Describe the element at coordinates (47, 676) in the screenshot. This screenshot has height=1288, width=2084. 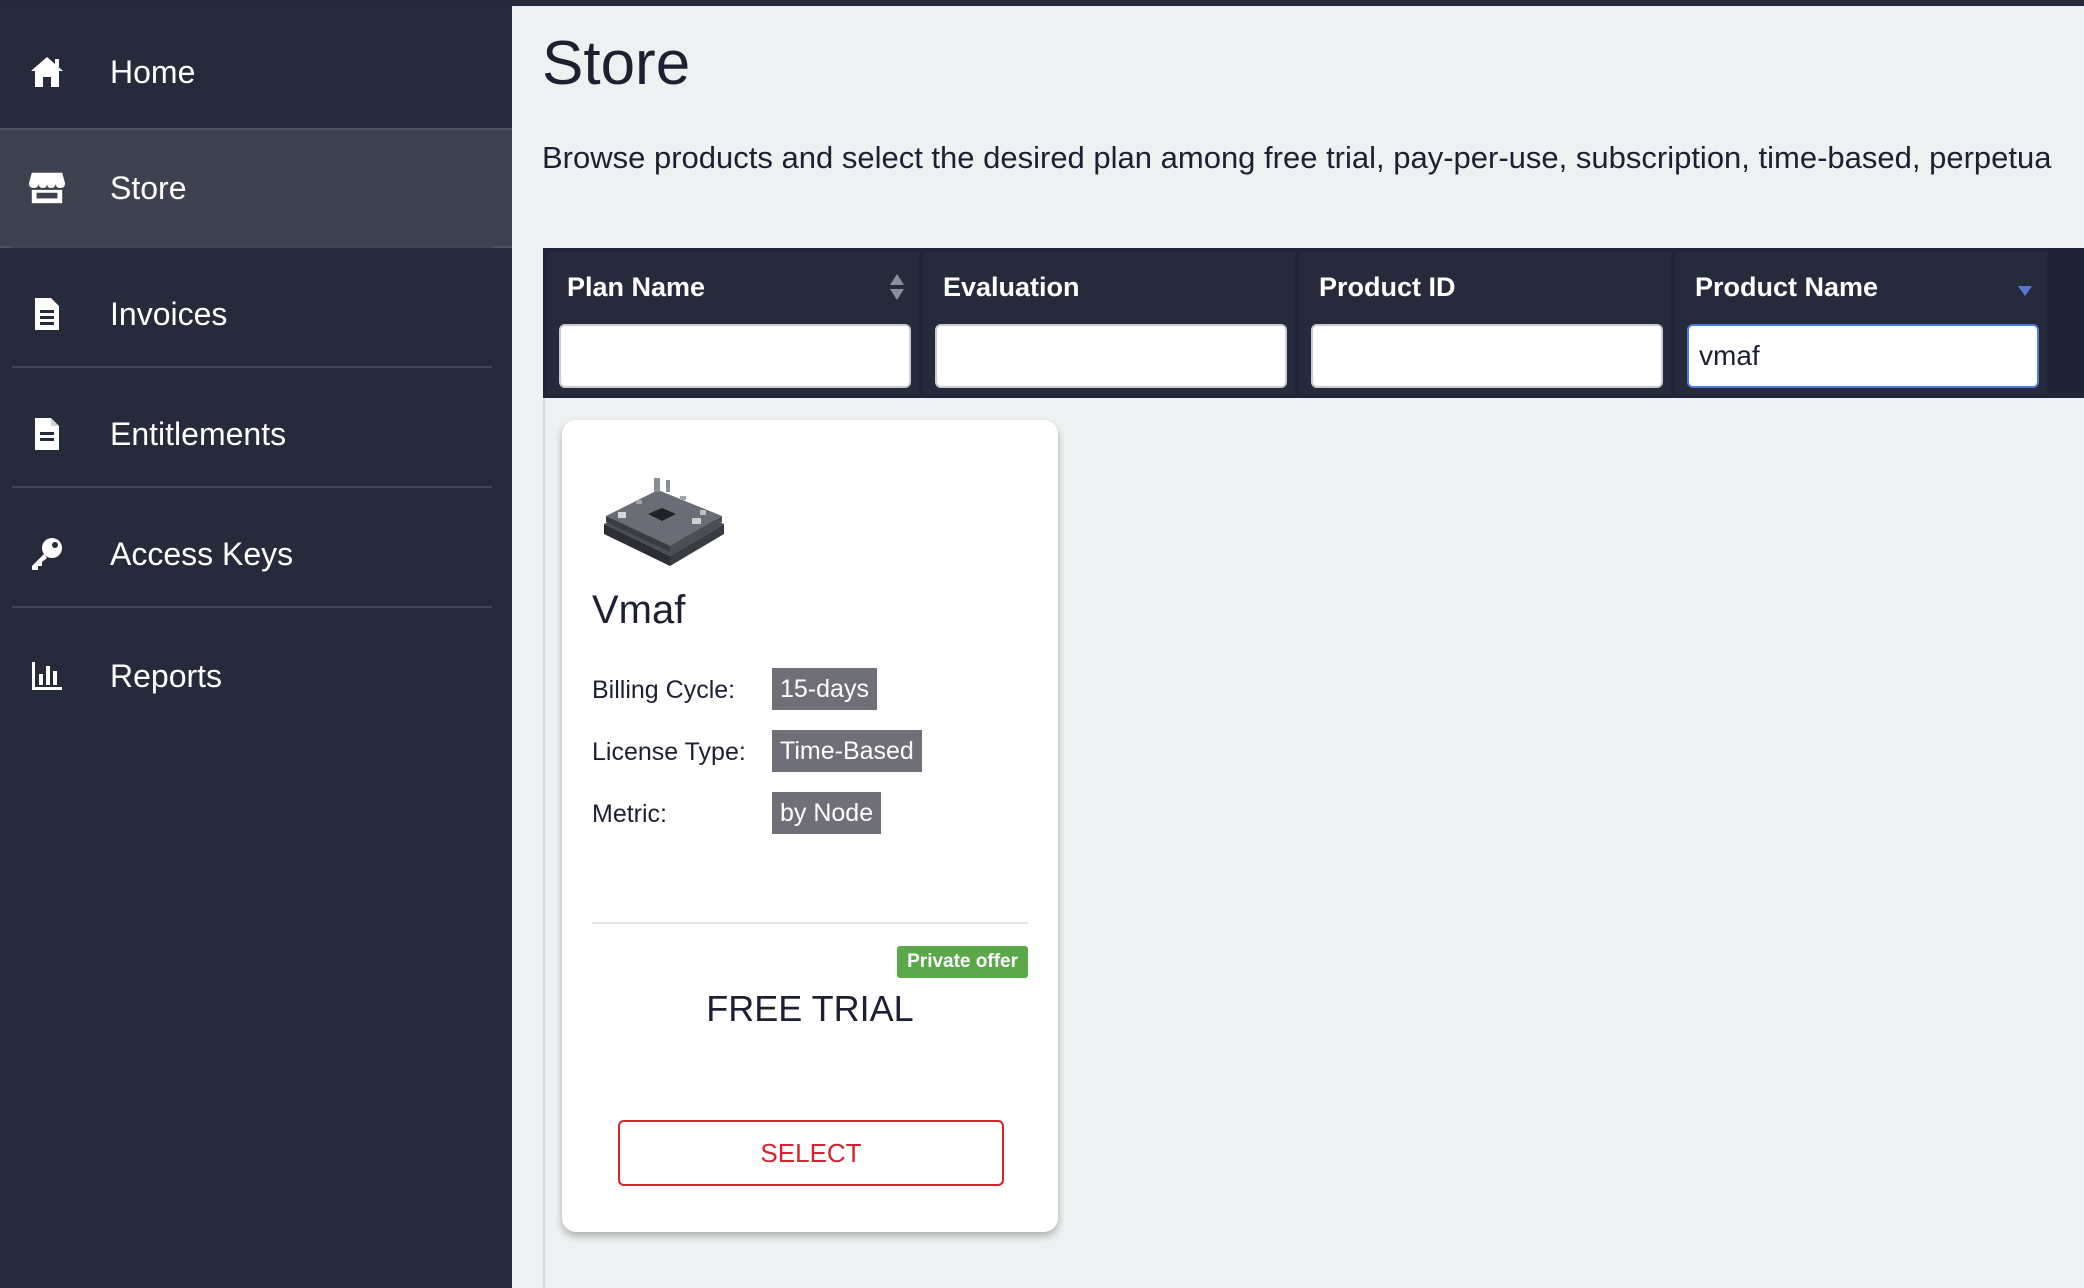
I see `bar-chart-icon` at that location.